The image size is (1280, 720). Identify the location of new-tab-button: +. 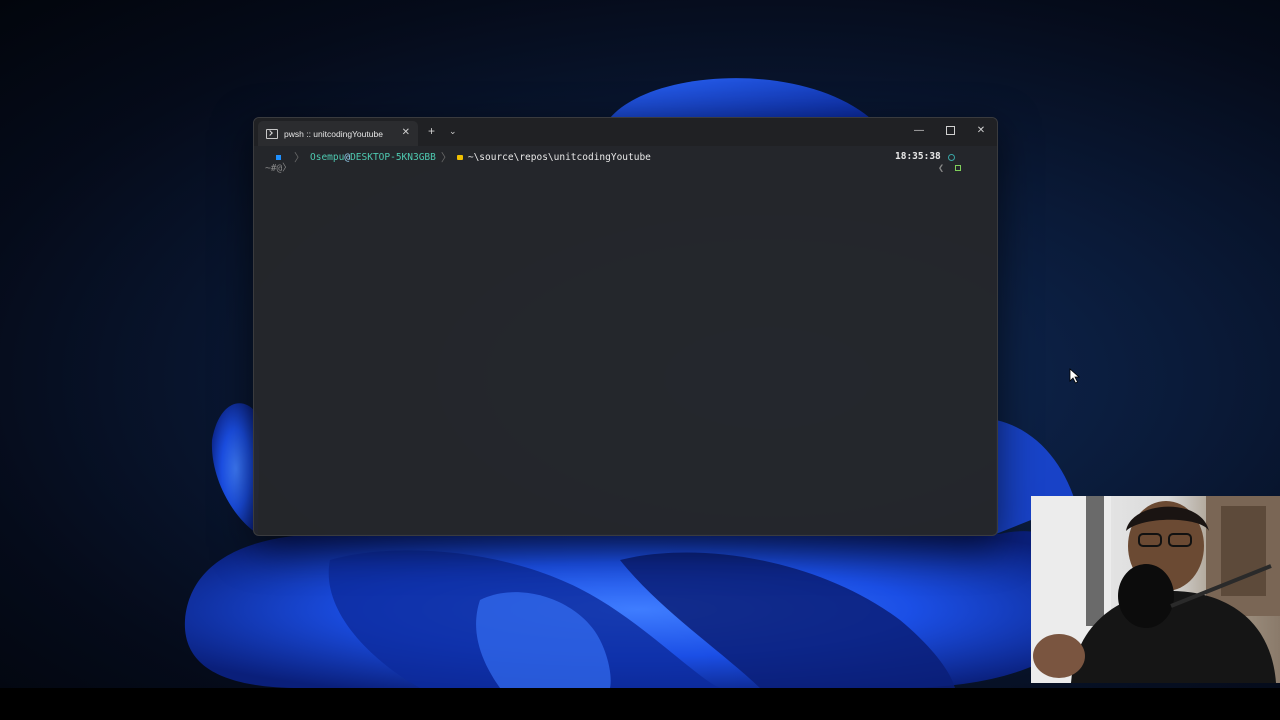
(431, 131).